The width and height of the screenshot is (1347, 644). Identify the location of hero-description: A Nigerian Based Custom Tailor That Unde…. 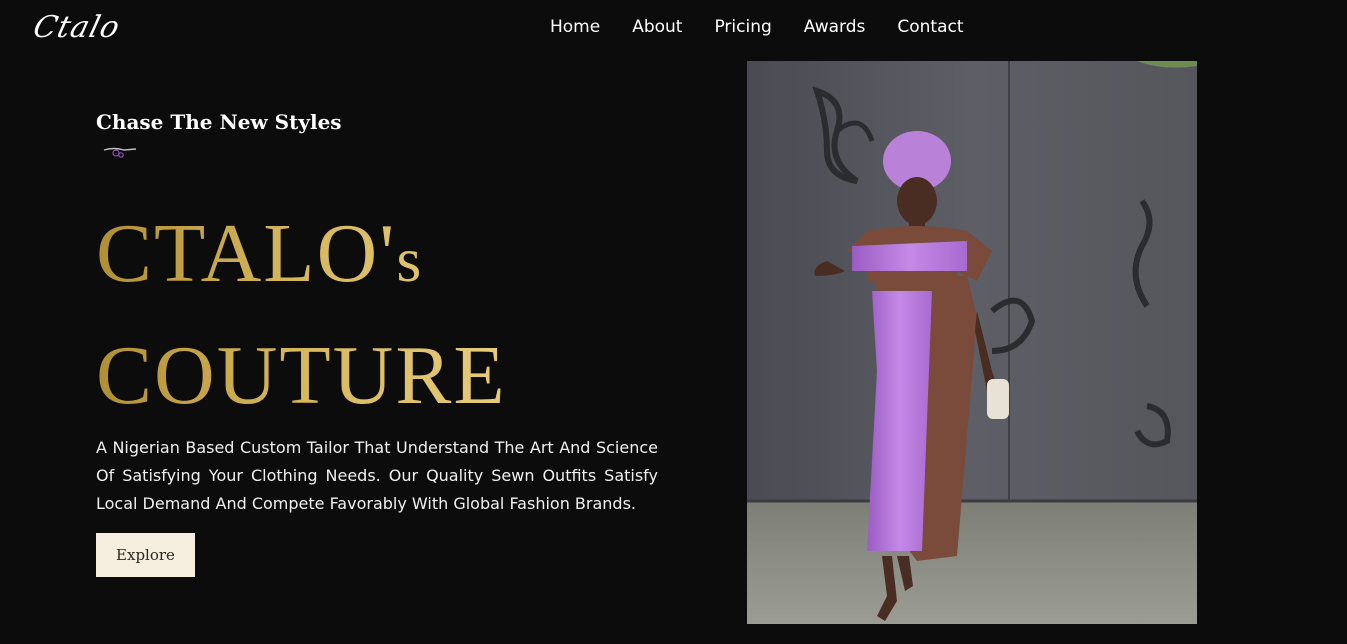
(377, 475).